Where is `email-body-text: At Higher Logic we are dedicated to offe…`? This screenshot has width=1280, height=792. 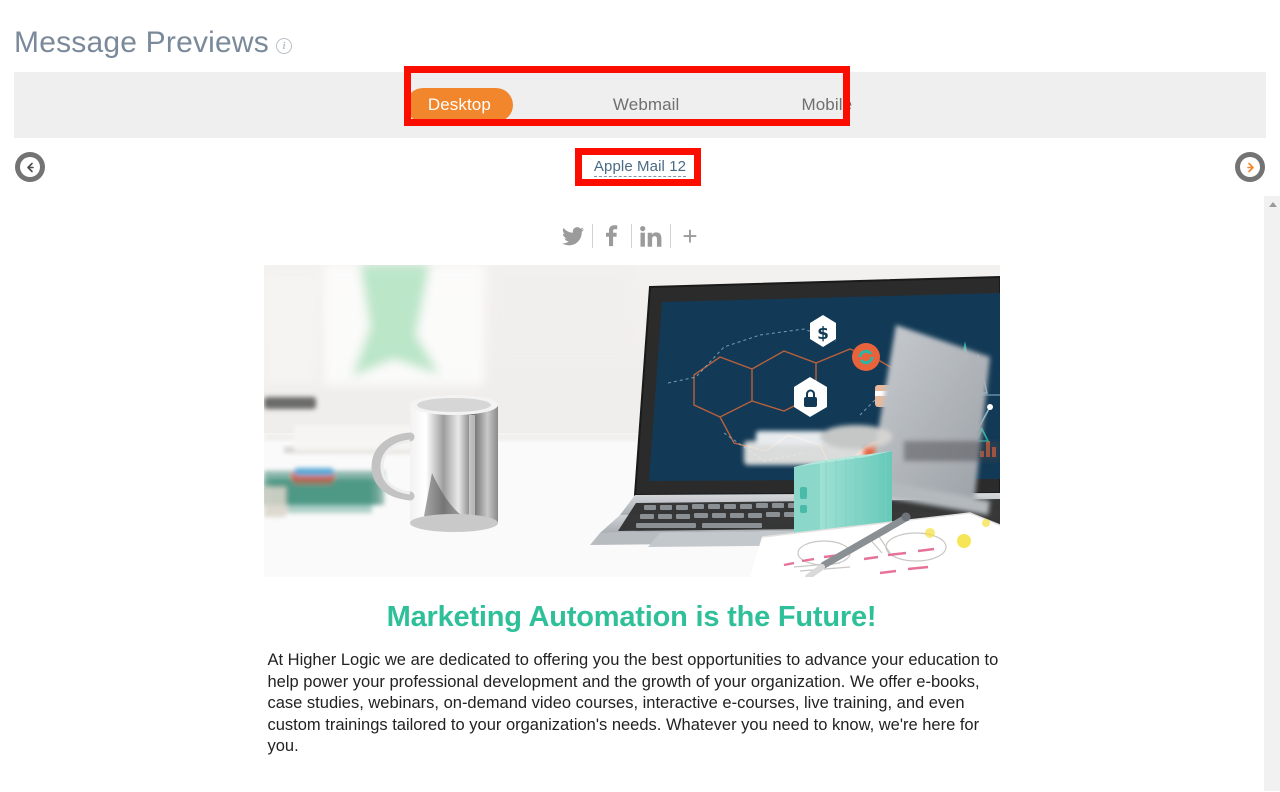
email-body-text: At Higher Logic we are dedicated to offe… is located at coordinates (633, 703).